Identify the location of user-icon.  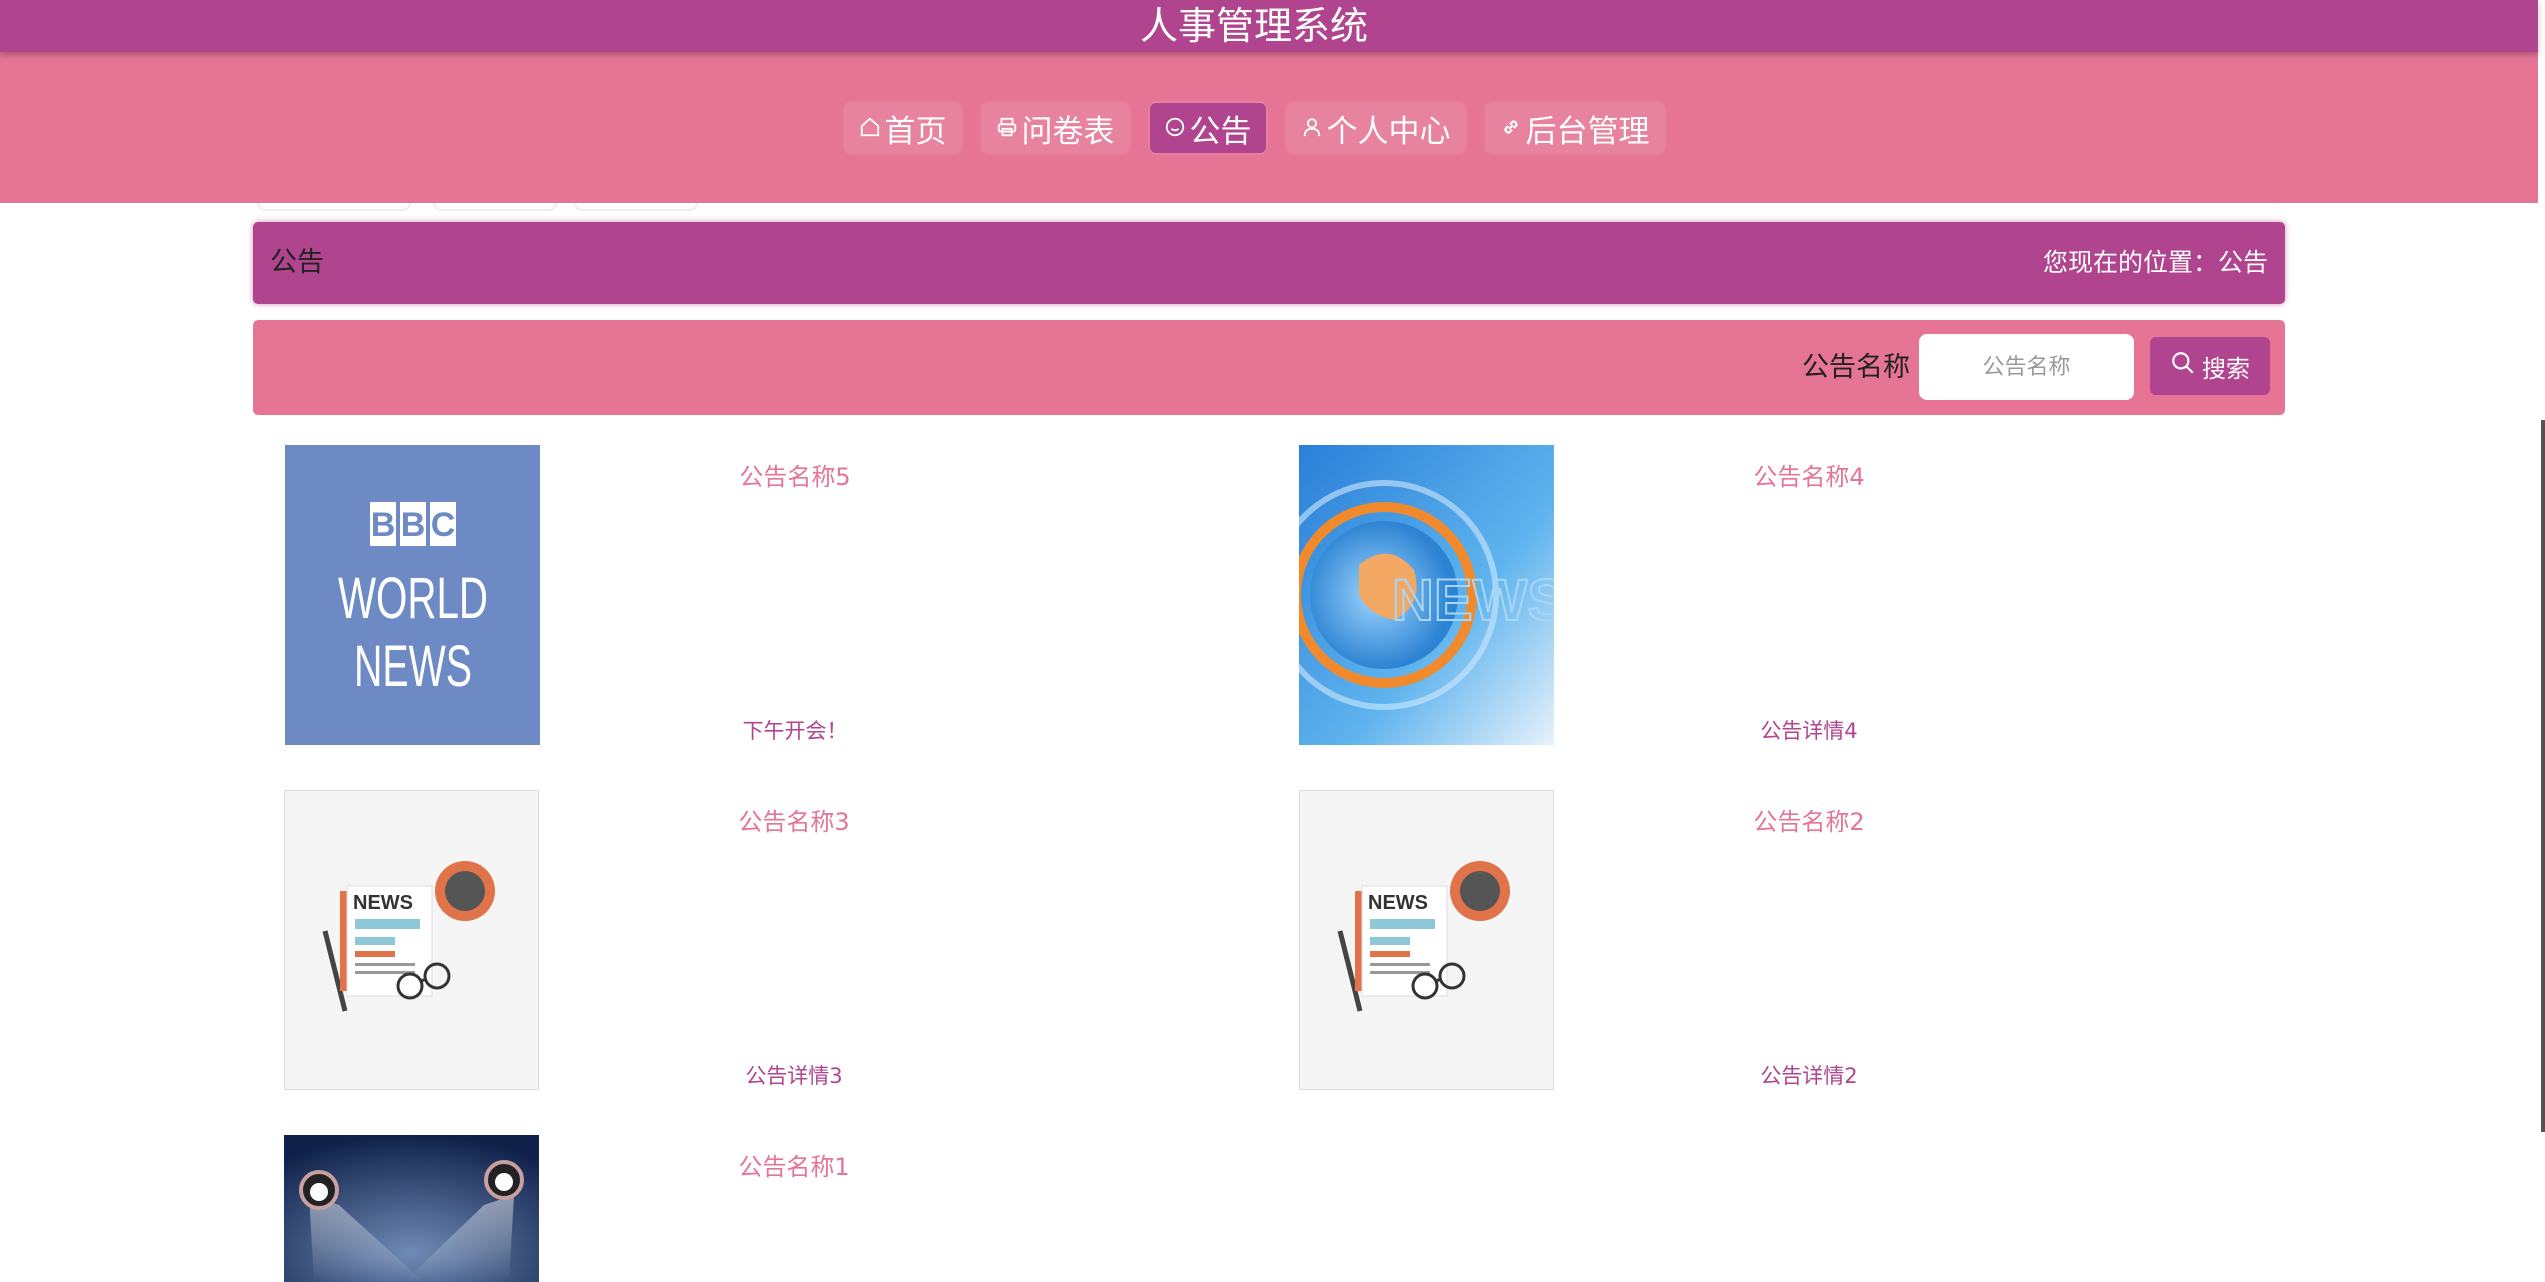
(1312, 128).